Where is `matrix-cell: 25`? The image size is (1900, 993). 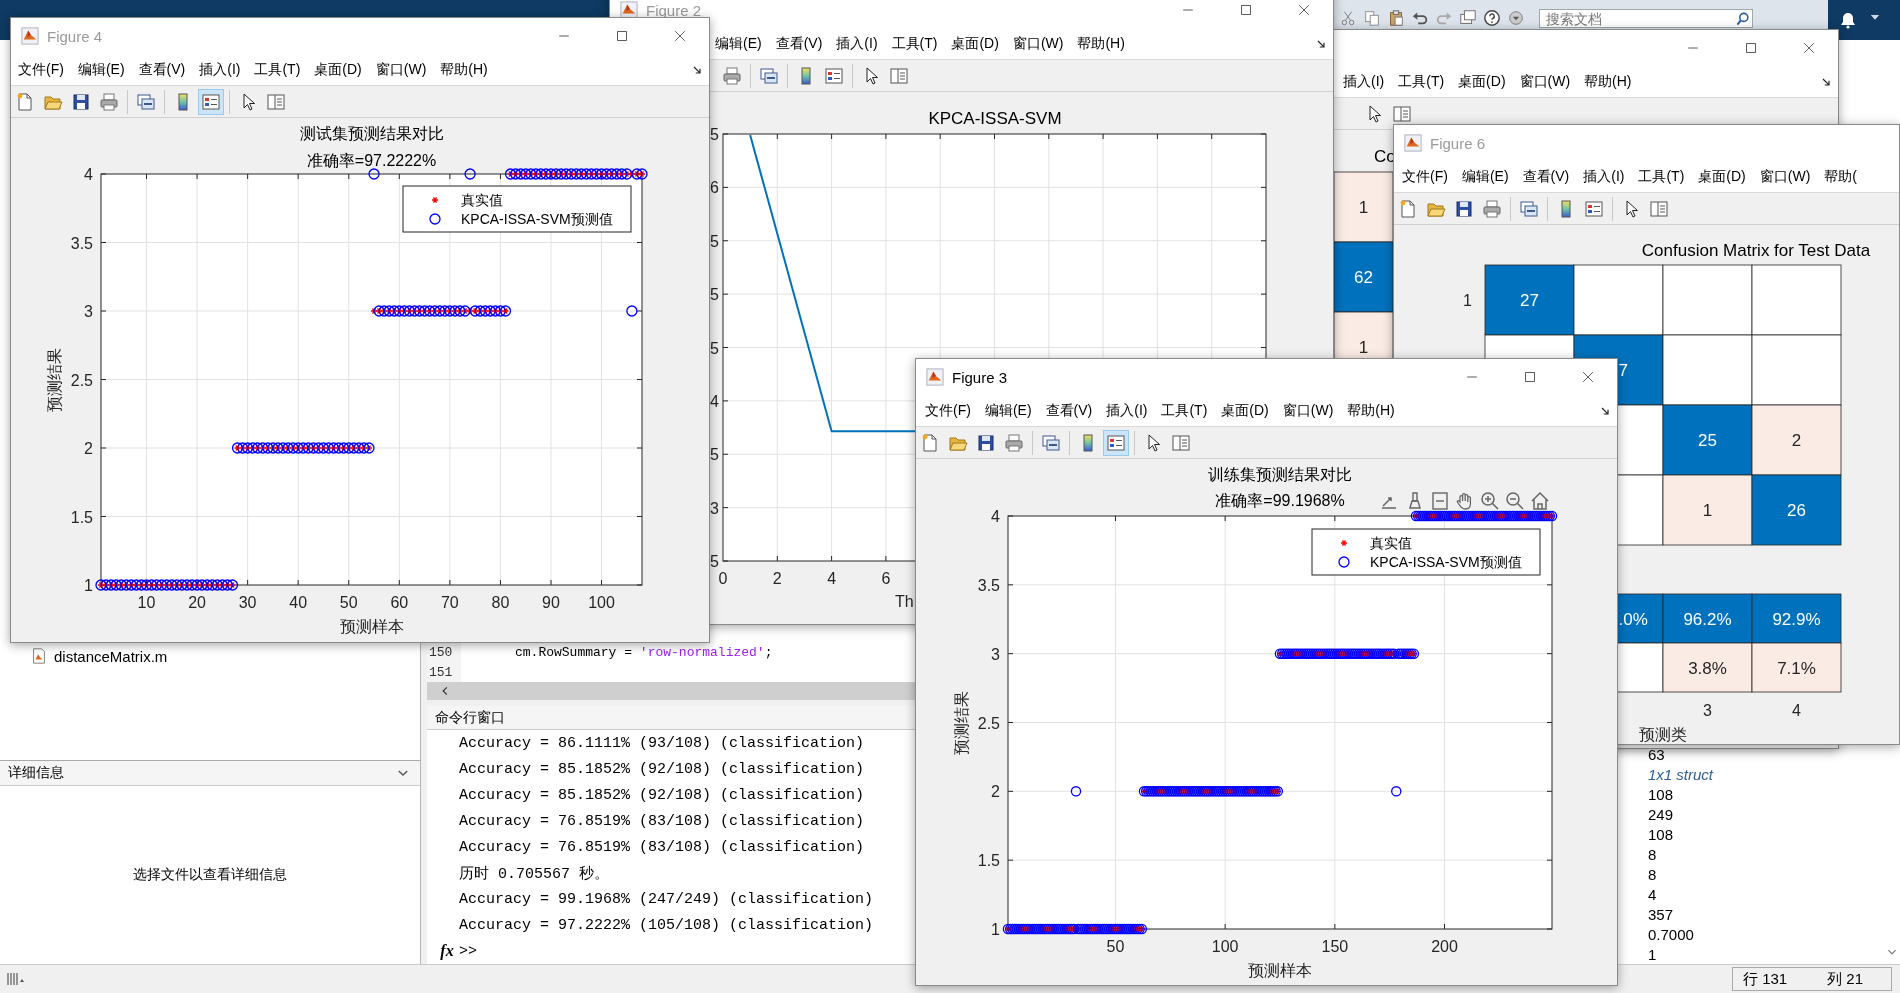 matrix-cell: 25 is located at coordinates (1707, 440).